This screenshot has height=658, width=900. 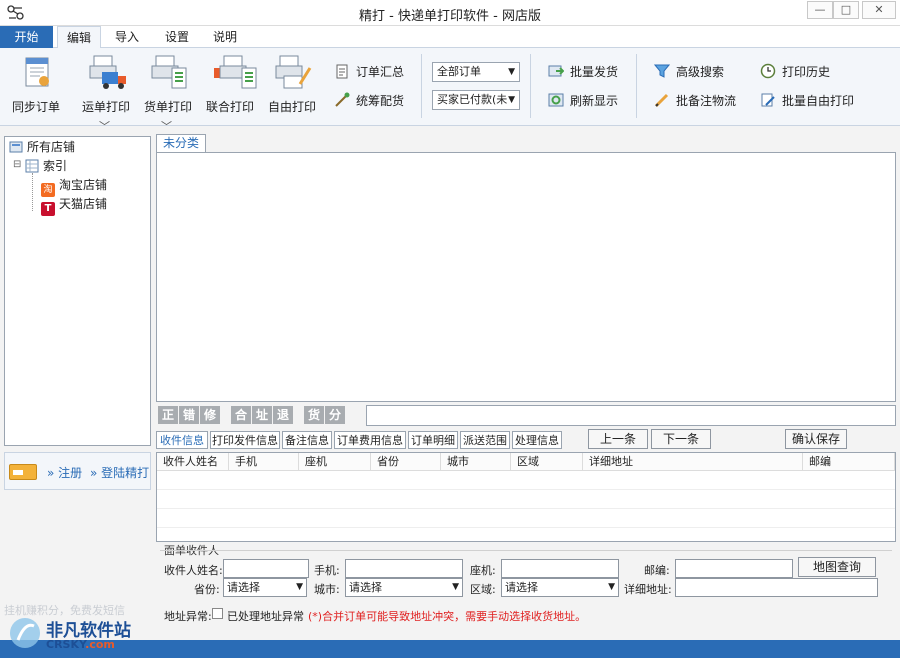 What do you see at coordinates (837, 567) in the screenshot?
I see `map-query-button: 地图查询` at bounding box center [837, 567].